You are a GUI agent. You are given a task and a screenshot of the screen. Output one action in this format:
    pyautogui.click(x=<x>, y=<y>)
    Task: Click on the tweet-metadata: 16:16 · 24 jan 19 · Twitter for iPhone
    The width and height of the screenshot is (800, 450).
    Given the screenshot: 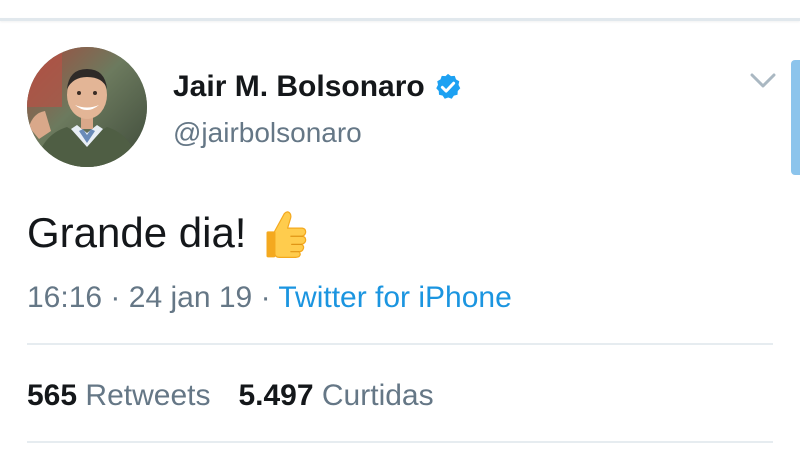 What is the action you would take?
    pyautogui.click(x=269, y=298)
    